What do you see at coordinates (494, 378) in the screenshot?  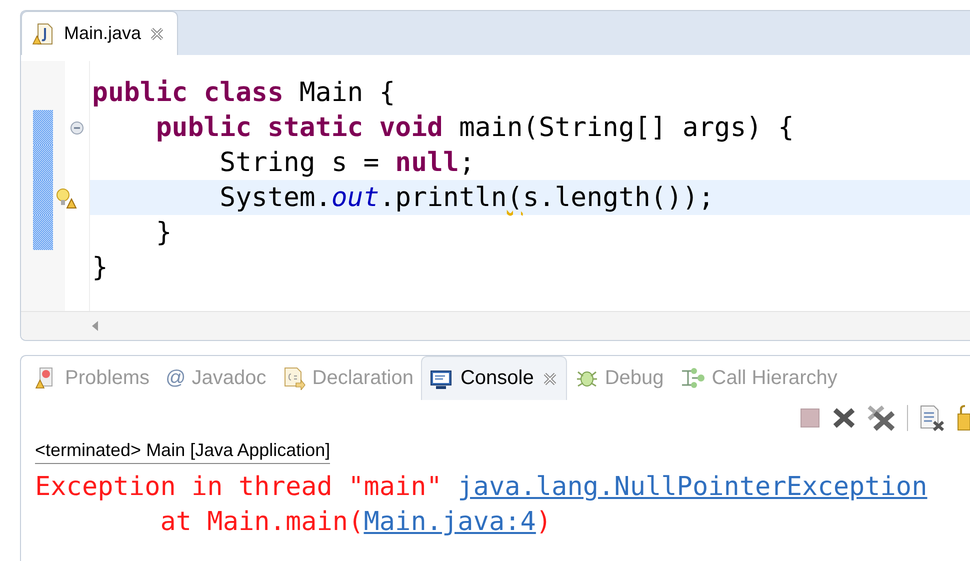 I see `panel-tab: Console` at bounding box center [494, 378].